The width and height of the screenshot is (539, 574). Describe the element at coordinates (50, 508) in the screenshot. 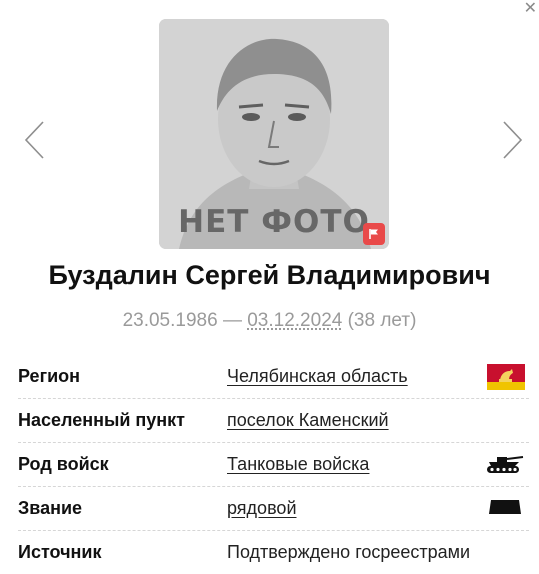

I see `detail-label: Звание` at that location.